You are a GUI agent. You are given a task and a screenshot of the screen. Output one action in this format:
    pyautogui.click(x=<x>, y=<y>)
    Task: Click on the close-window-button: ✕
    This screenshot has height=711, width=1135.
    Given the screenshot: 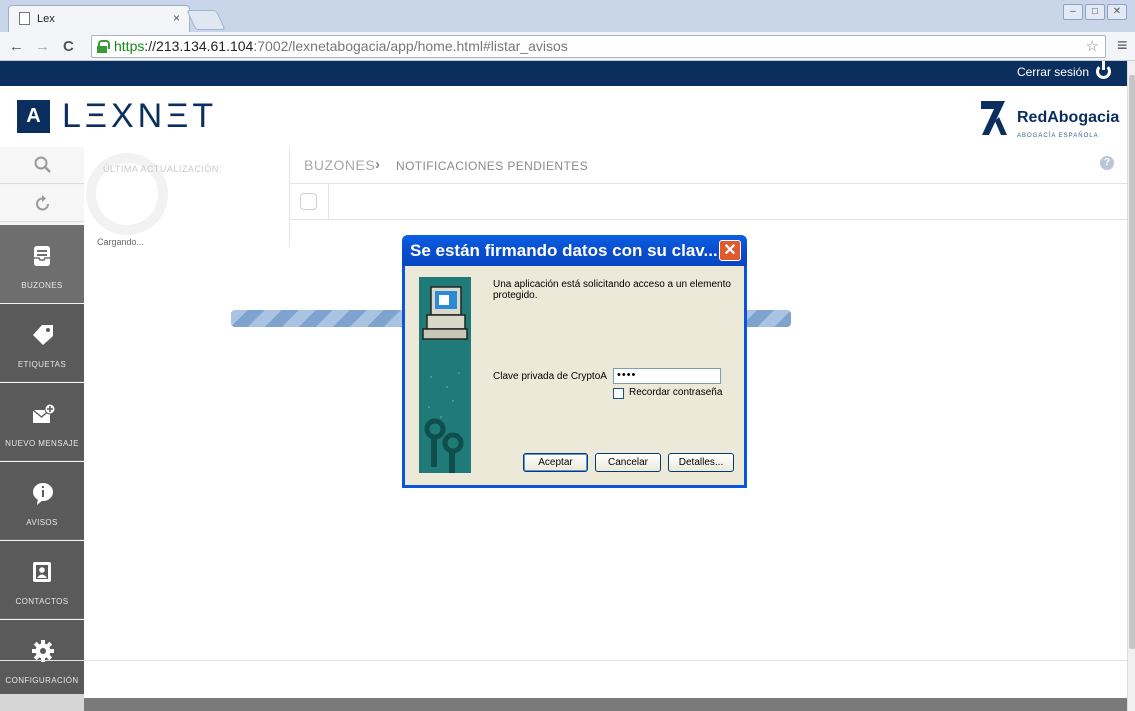 What is the action you would take?
    pyautogui.click(x=1117, y=12)
    